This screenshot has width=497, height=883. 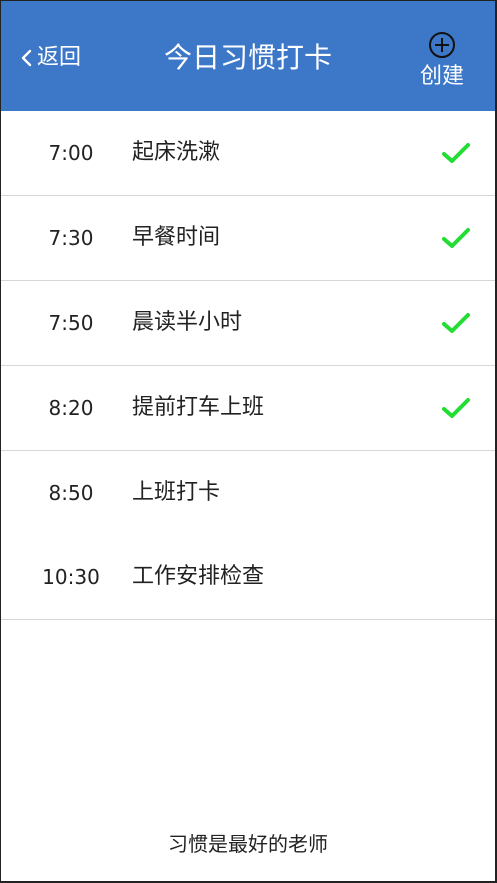 I want to click on back-button: 返回, so click(x=50, y=58).